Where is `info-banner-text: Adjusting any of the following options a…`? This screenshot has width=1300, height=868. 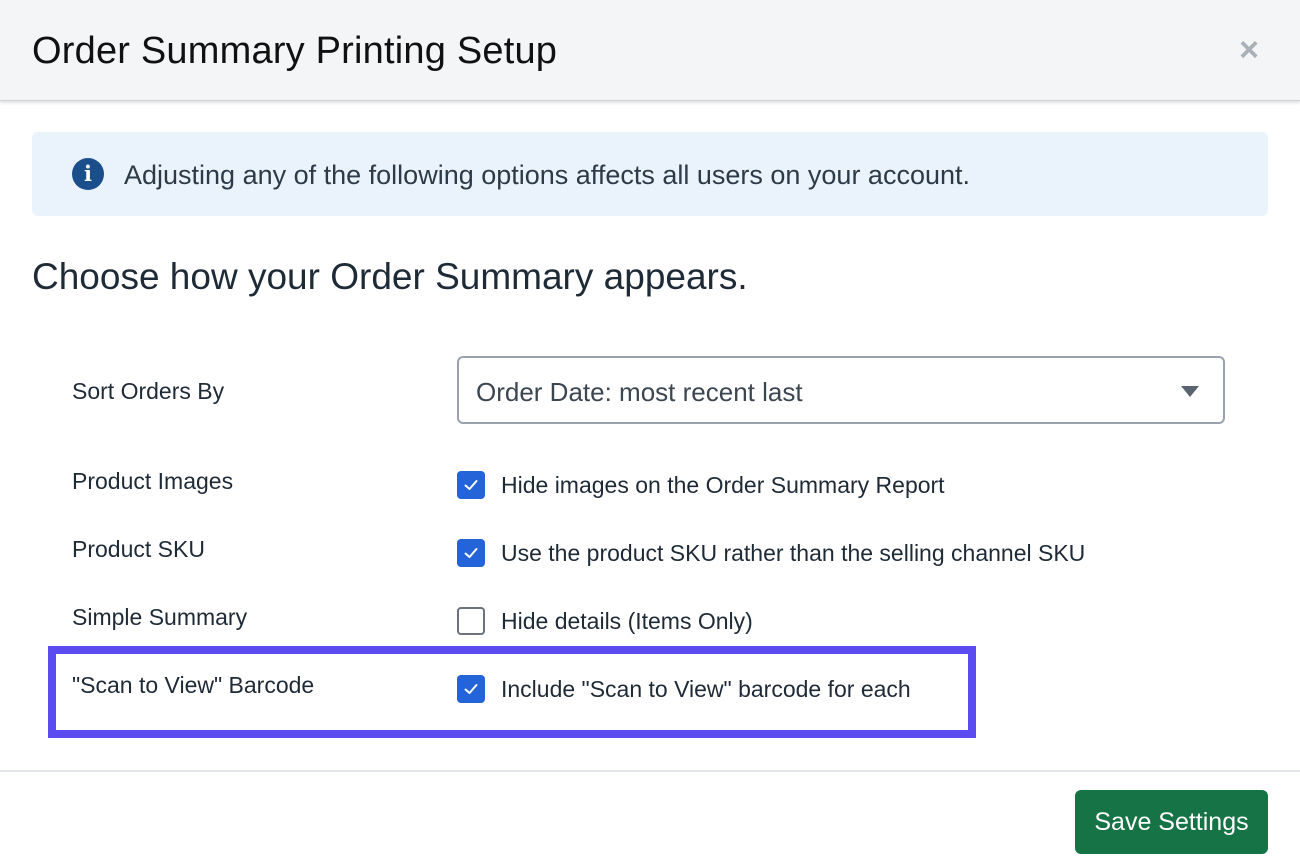 info-banner-text: Adjusting any of the following options a… is located at coordinates (547, 175).